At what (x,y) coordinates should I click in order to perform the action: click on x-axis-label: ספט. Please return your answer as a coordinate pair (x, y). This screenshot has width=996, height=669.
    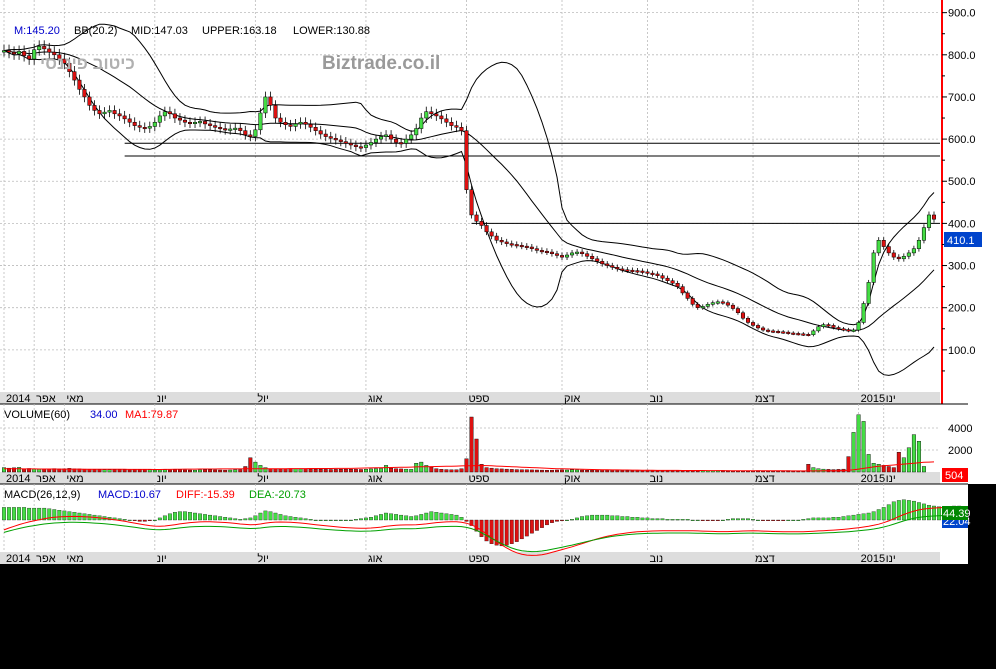
    Looking at the image, I should click on (478, 399).